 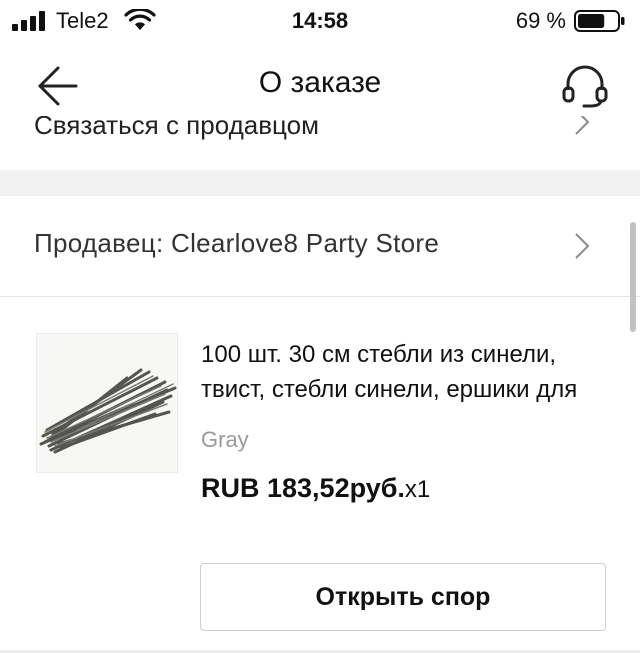 I want to click on seller-name: Продавец: Clearlove8 Party Store, so click(x=237, y=243).